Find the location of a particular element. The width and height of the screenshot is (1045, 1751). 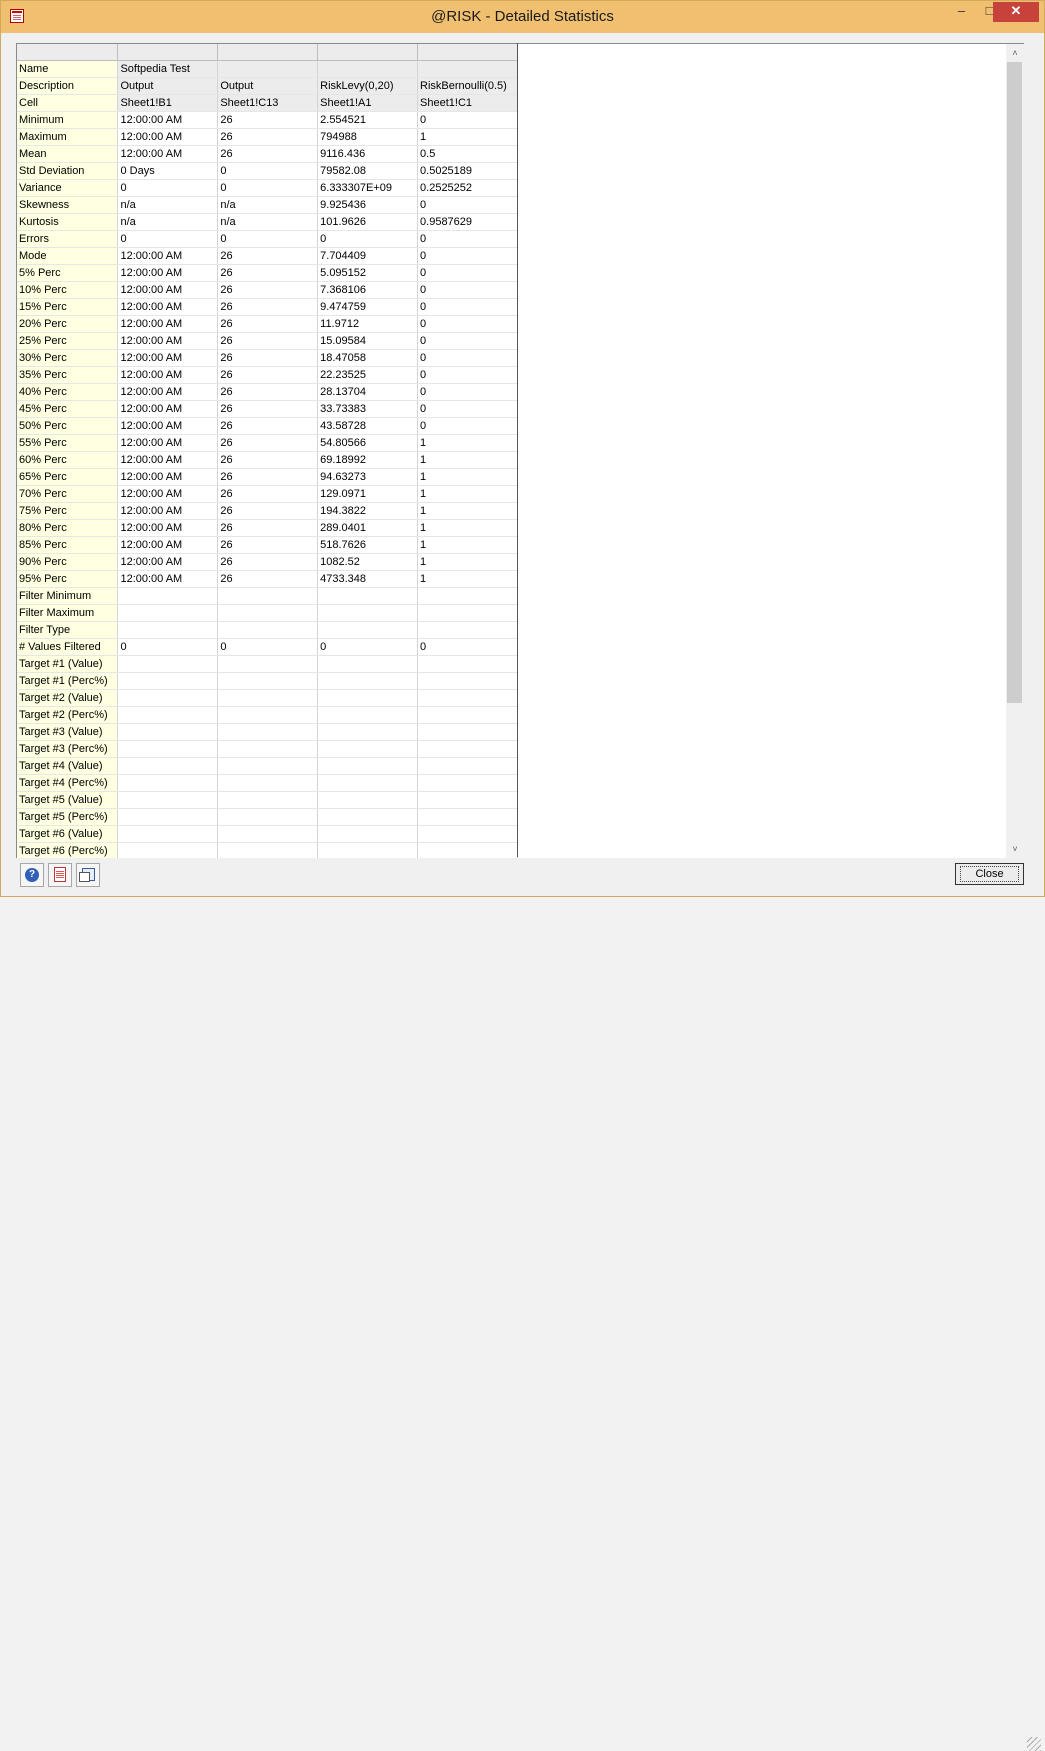

grid-cell: RiskBernoulli(0.5) is located at coordinates (467, 86).